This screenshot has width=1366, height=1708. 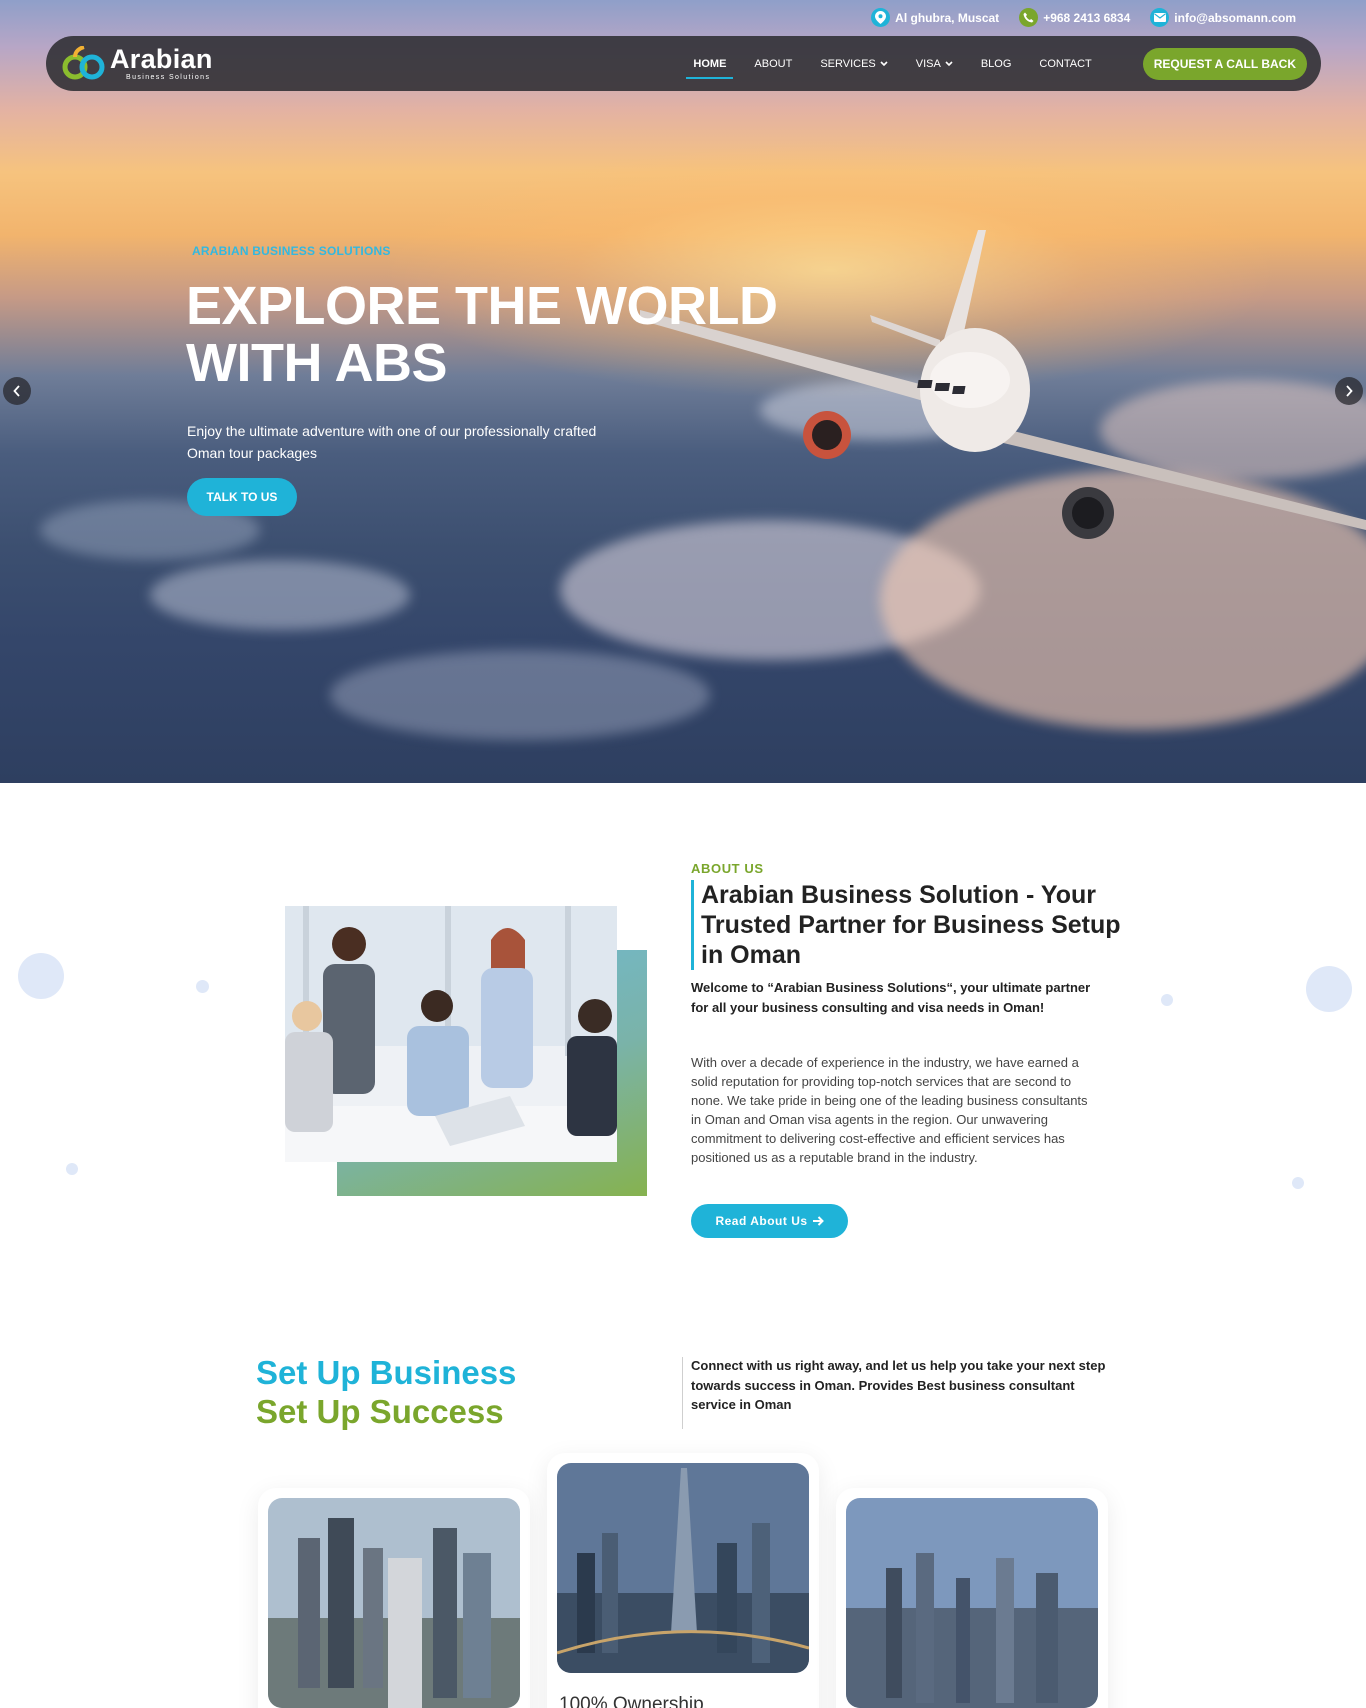 What do you see at coordinates (242, 497) in the screenshot?
I see `talk-to-us-button: TALK TO US` at bounding box center [242, 497].